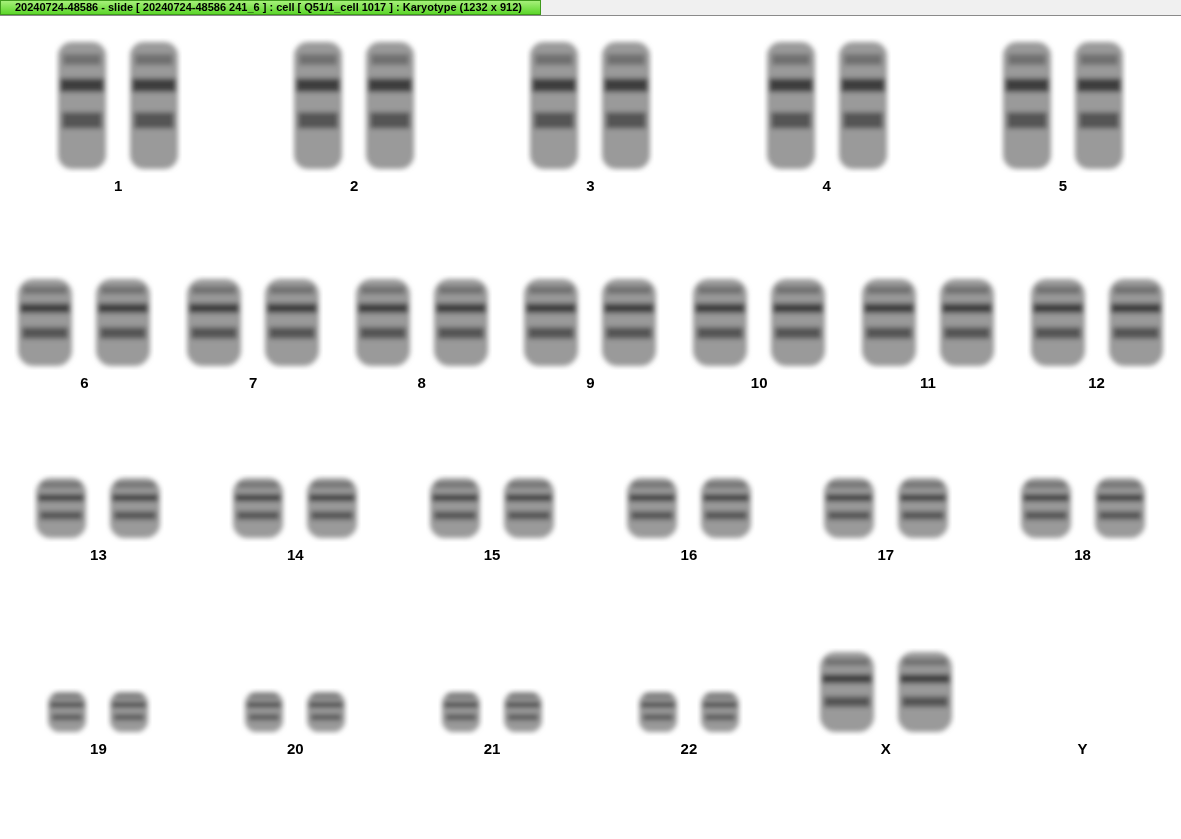 The height and width of the screenshot is (839, 1181). What do you see at coordinates (98, 555) in the screenshot?
I see `chromosome-label: 13` at bounding box center [98, 555].